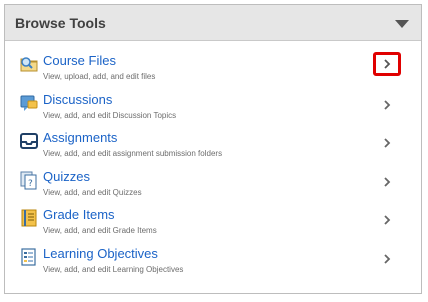 This screenshot has height=302, width=428. I want to click on grade-items-description: View, add, and edit Grade Items, so click(100, 230).